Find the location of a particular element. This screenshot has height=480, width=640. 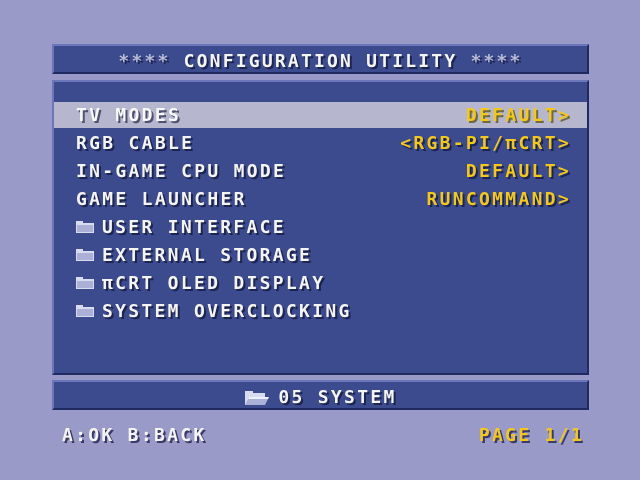

title-decoration-left: **** is located at coordinates (144, 61).